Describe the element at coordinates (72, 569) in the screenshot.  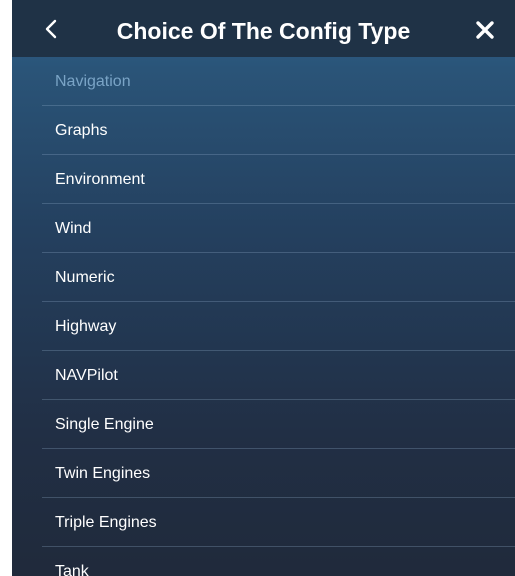
I see `list-item-label: Tank` at that location.